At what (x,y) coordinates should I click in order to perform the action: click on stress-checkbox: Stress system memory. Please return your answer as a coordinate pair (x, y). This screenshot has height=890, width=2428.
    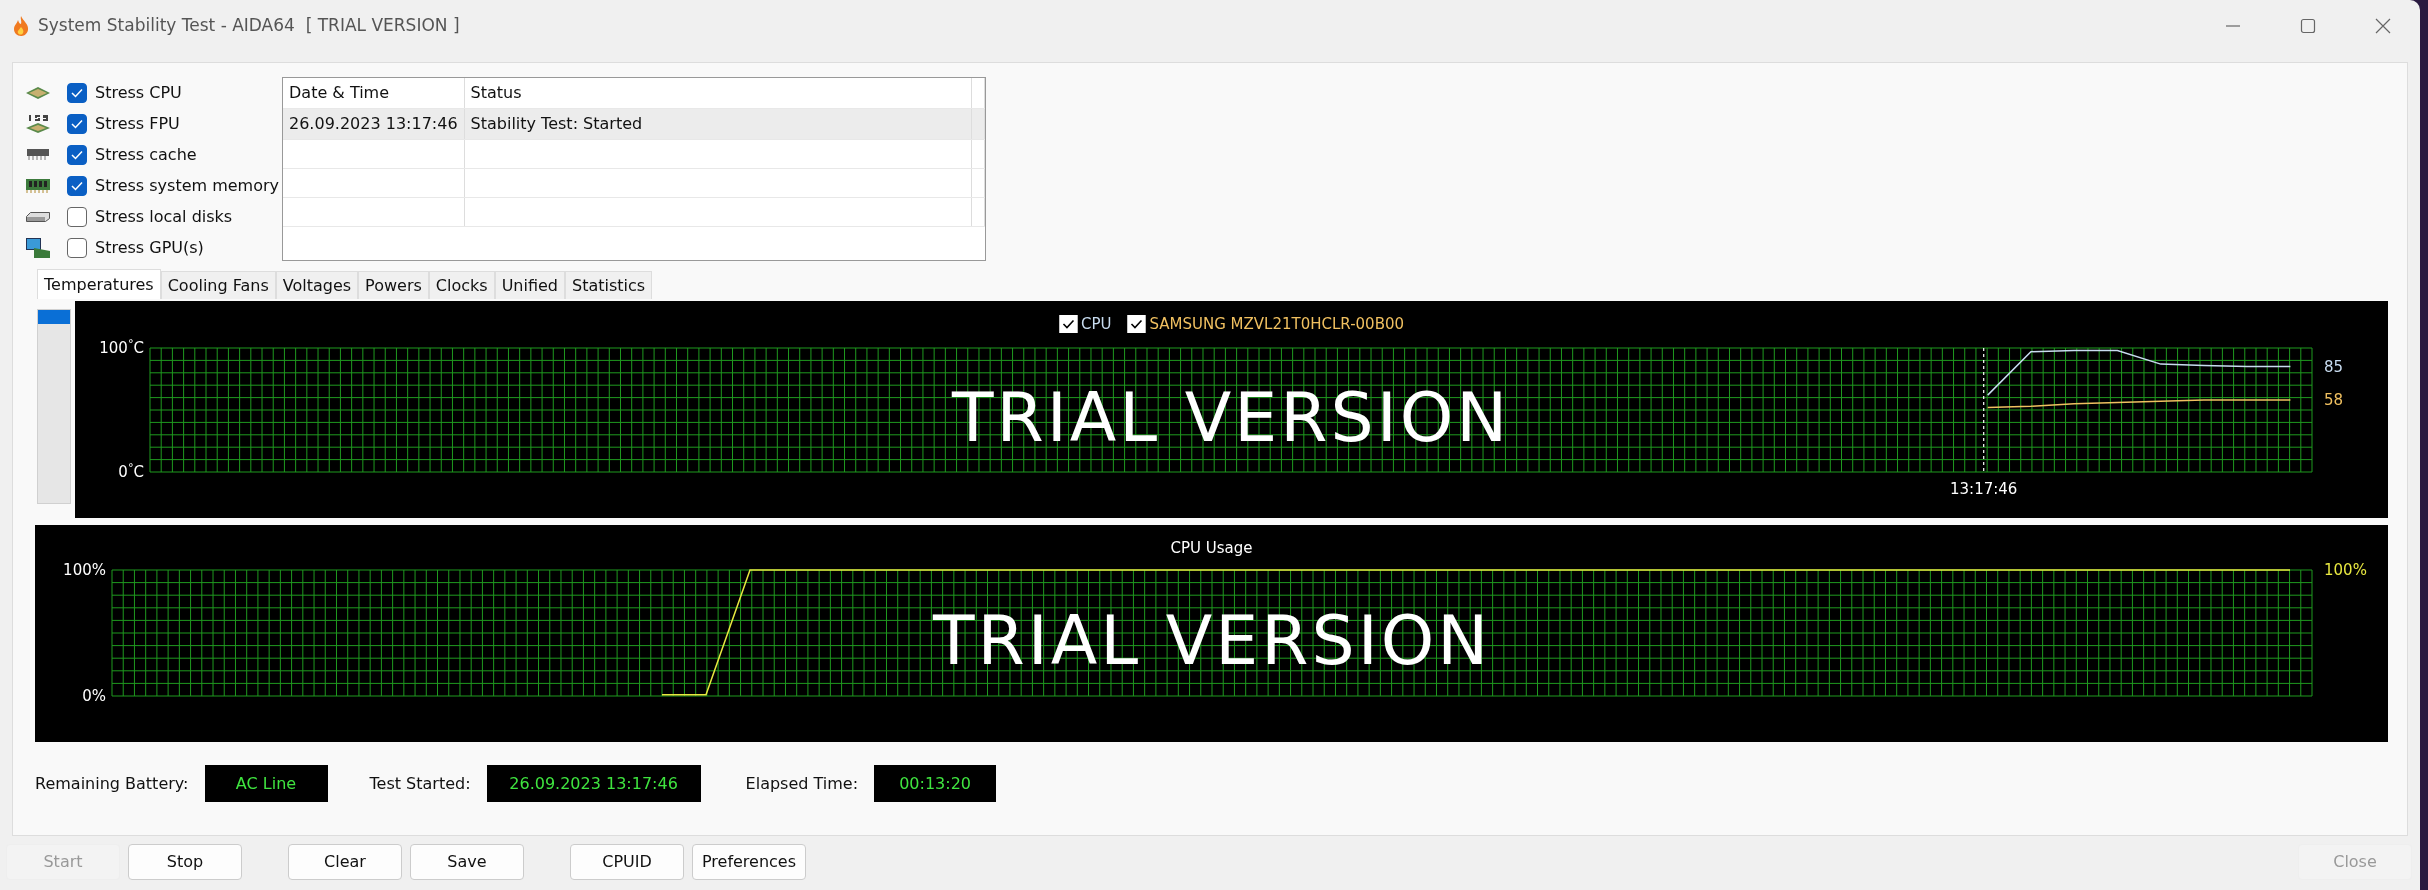
    Looking at the image, I should click on (173, 185).